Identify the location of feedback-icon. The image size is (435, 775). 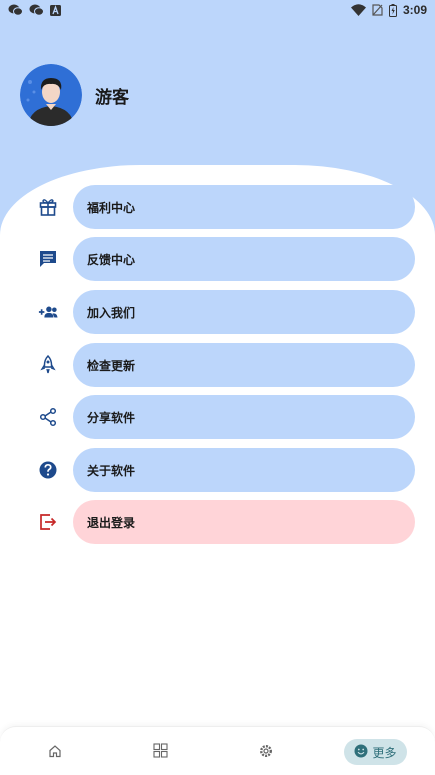
(48, 259).